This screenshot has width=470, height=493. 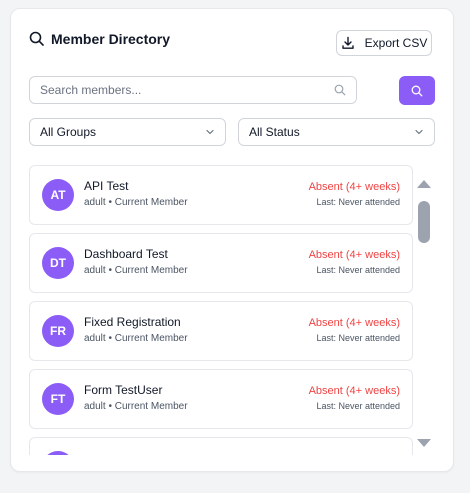 What do you see at coordinates (396, 43) in the screenshot?
I see `export-csv-label: Export CSV` at bounding box center [396, 43].